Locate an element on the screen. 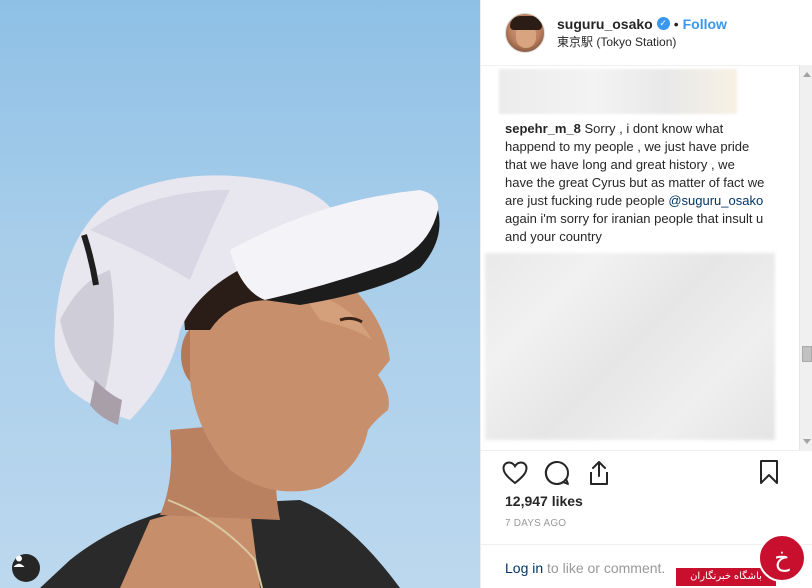 The height and width of the screenshot is (588, 812). post-actions is located at coordinates (646, 472).